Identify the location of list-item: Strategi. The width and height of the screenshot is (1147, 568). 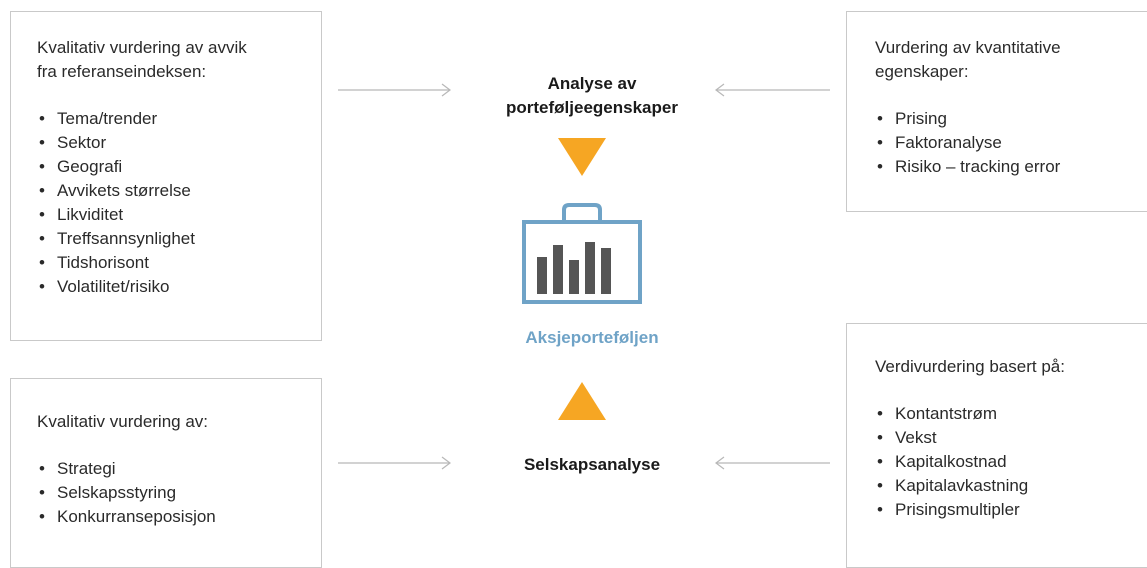
(166, 469).